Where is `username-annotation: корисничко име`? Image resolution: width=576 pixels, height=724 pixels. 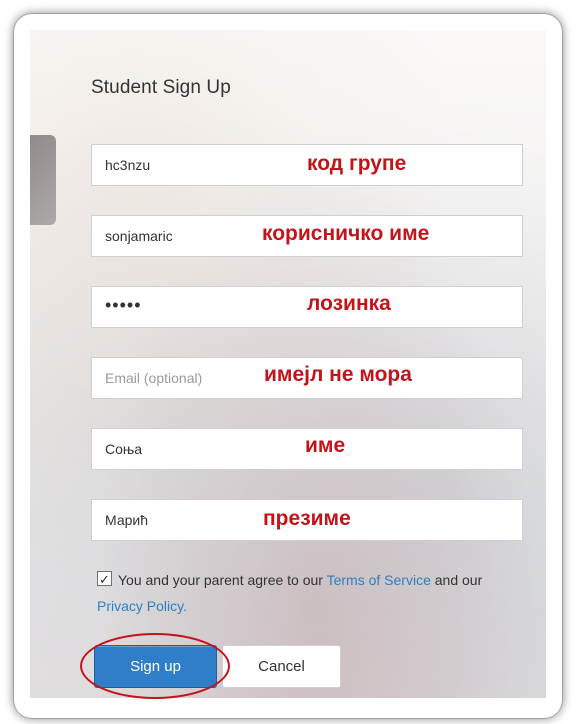 username-annotation: корисничко име is located at coordinates (346, 233).